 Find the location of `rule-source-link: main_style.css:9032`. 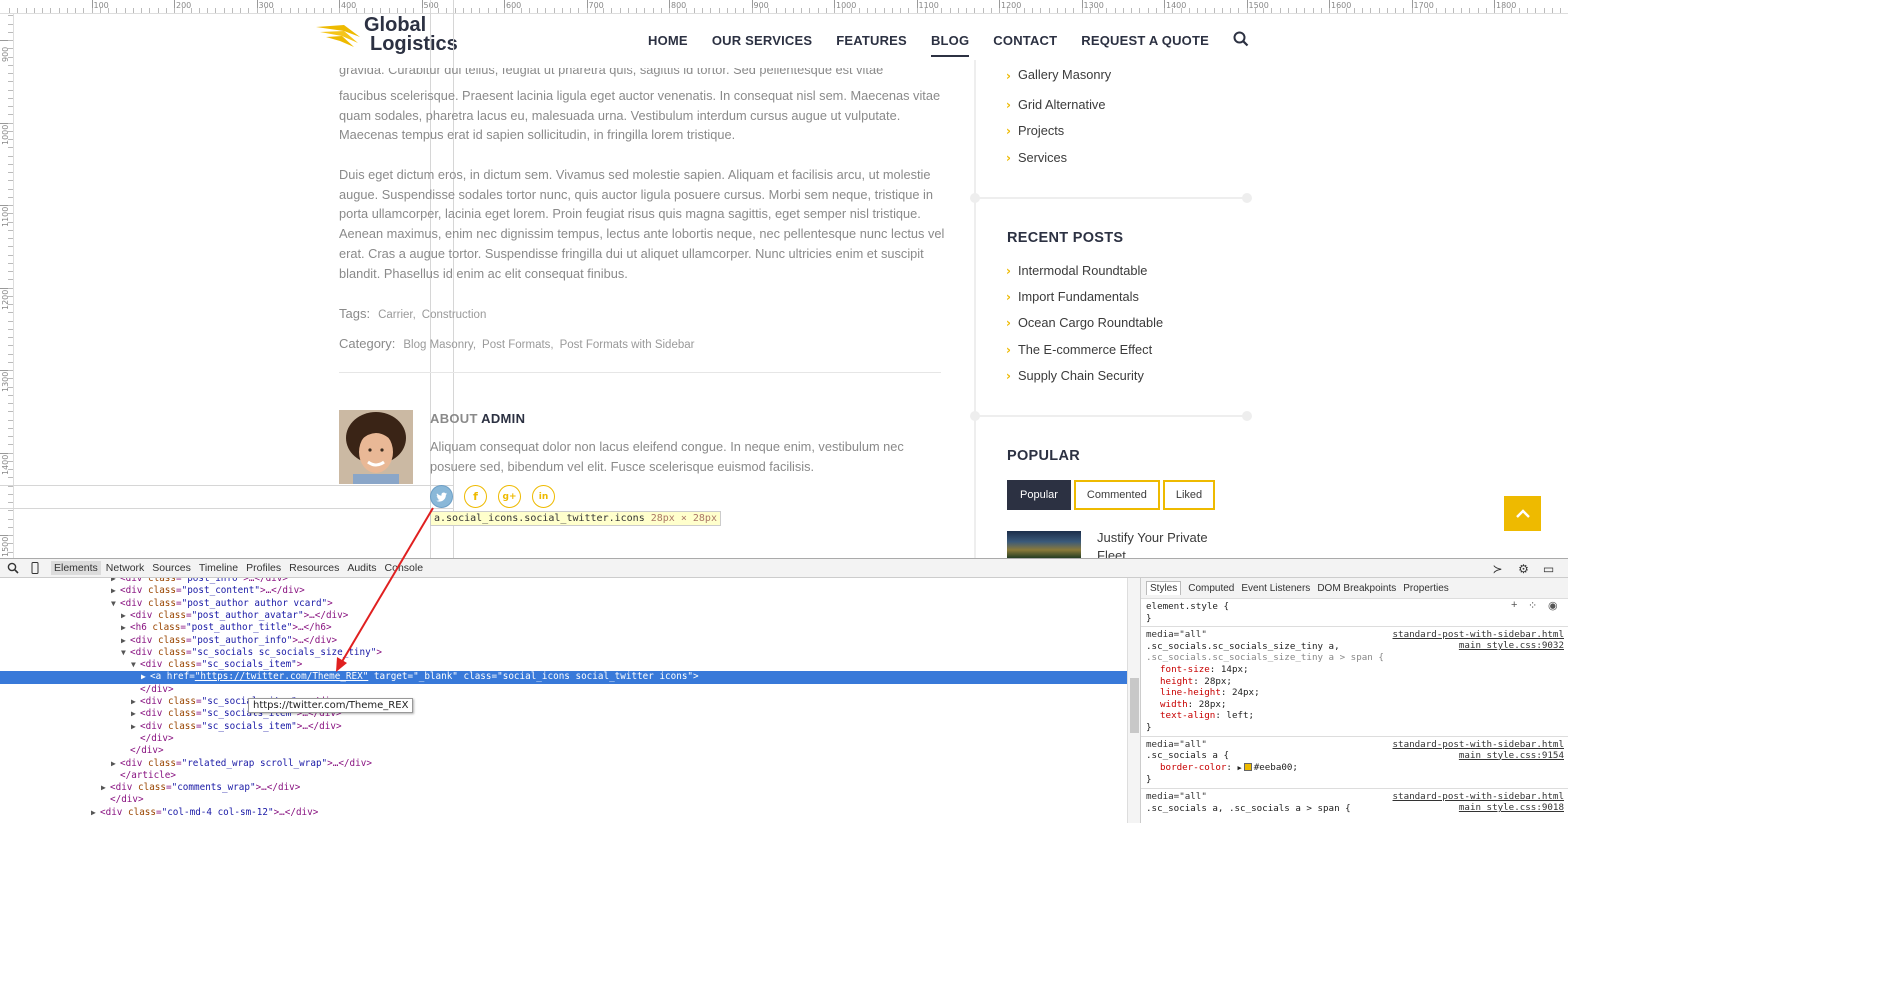

rule-source-link: main_style.css:9032 is located at coordinates (1511, 646).